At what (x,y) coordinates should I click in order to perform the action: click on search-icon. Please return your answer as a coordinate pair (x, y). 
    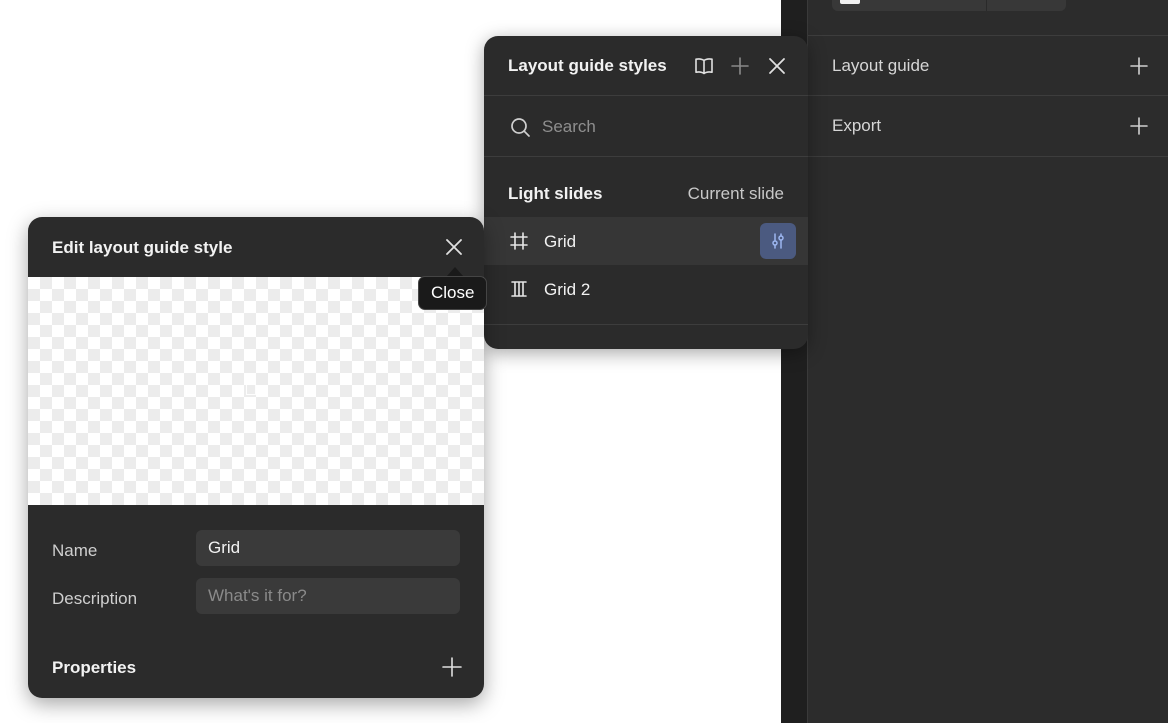
    Looking at the image, I should click on (520, 127).